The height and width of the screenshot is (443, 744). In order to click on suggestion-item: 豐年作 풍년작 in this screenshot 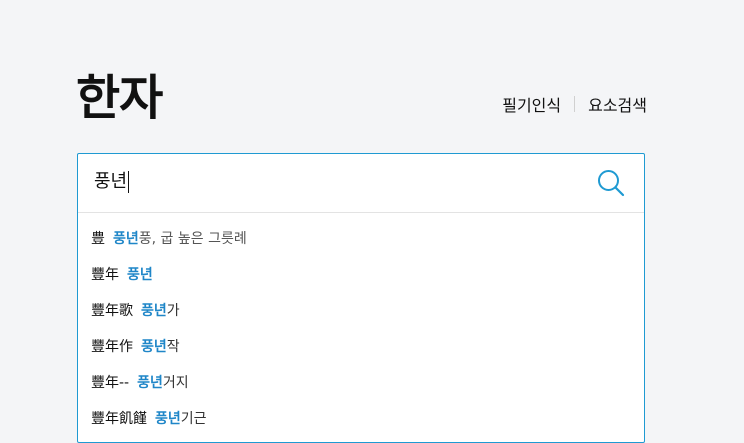, I will do `click(361, 347)`.